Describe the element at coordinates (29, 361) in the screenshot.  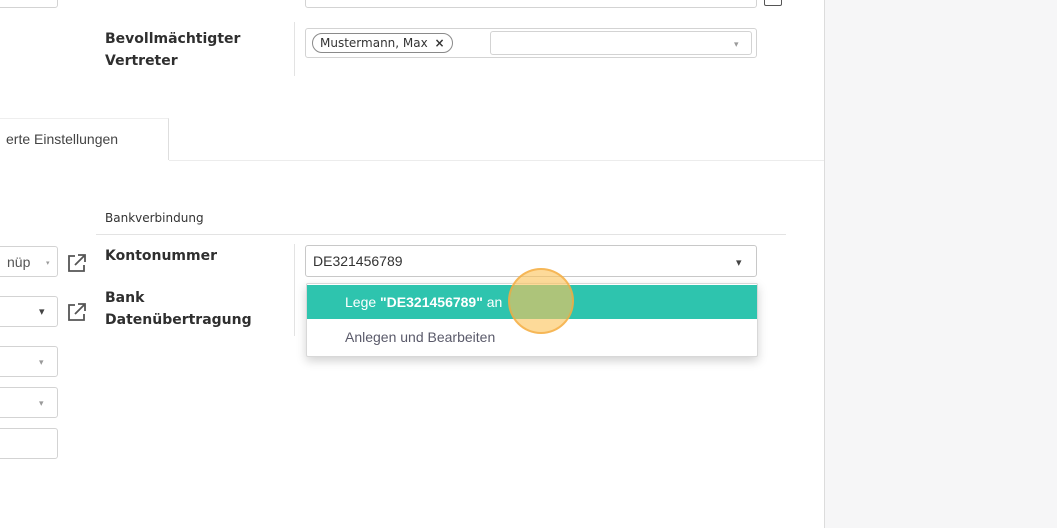
I see `left-field-3: ▾` at that location.